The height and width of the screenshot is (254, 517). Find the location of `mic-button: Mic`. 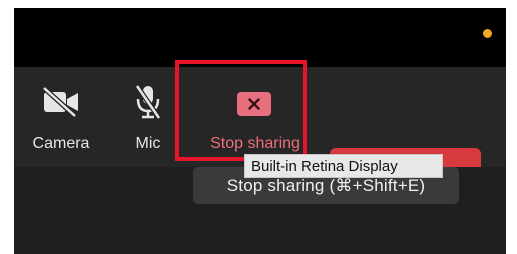

mic-button: Mic is located at coordinates (148, 117).